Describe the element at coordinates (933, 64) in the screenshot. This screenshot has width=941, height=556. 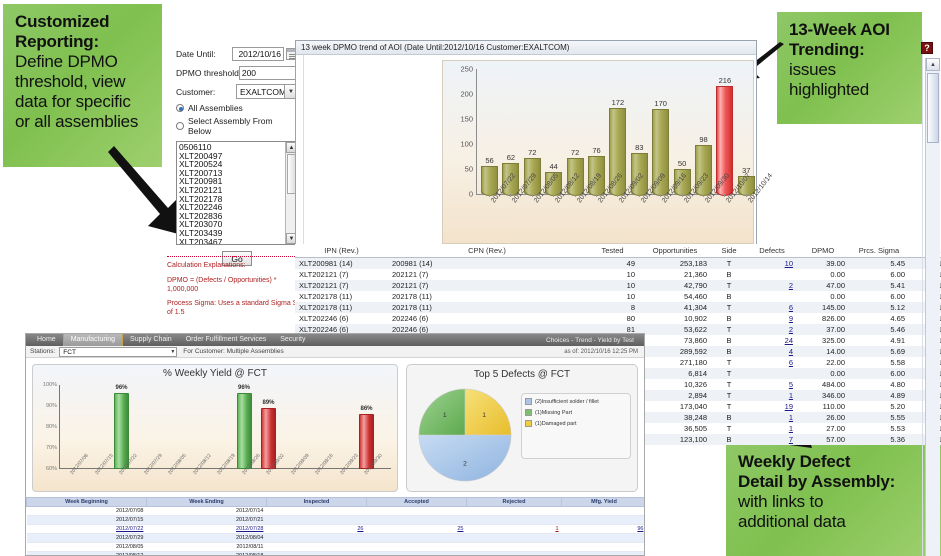
I see `page-scroll-up-icon: ▲` at that location.